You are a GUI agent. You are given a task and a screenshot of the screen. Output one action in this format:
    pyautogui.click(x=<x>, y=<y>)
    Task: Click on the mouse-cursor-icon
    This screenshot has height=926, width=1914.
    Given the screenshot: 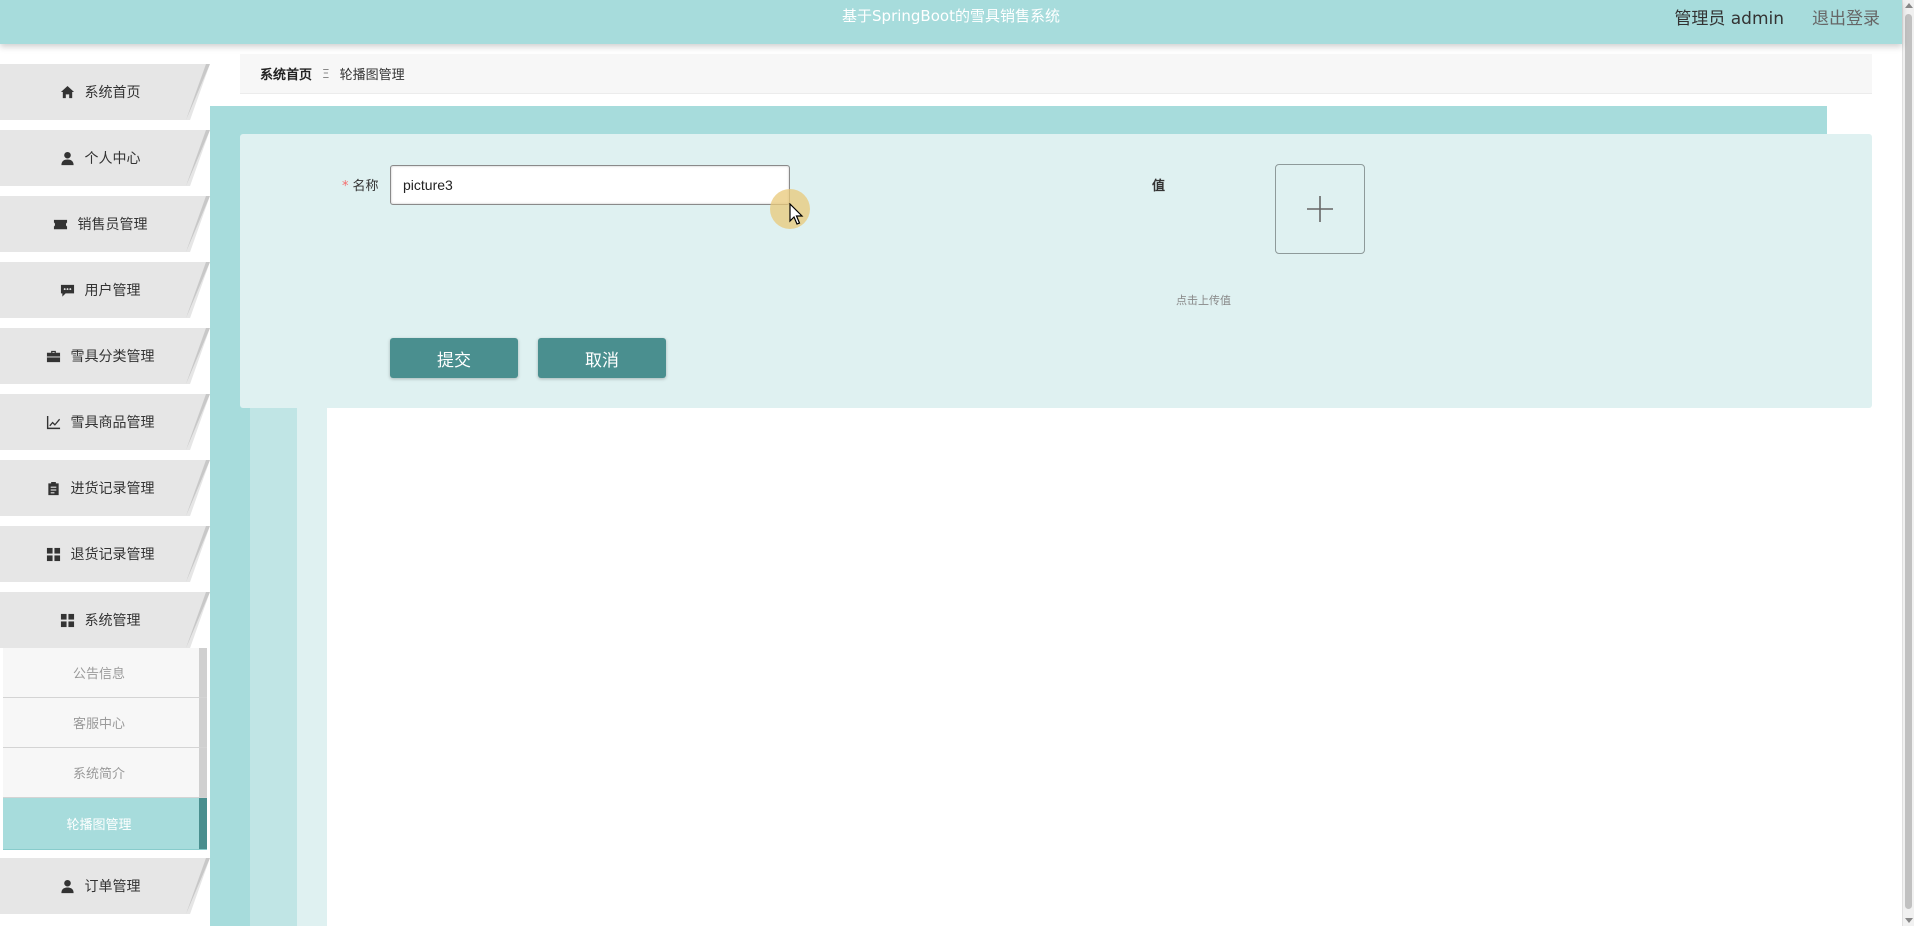 What is the action you would take?
    pyautogui.click(x=796, y=214)
    